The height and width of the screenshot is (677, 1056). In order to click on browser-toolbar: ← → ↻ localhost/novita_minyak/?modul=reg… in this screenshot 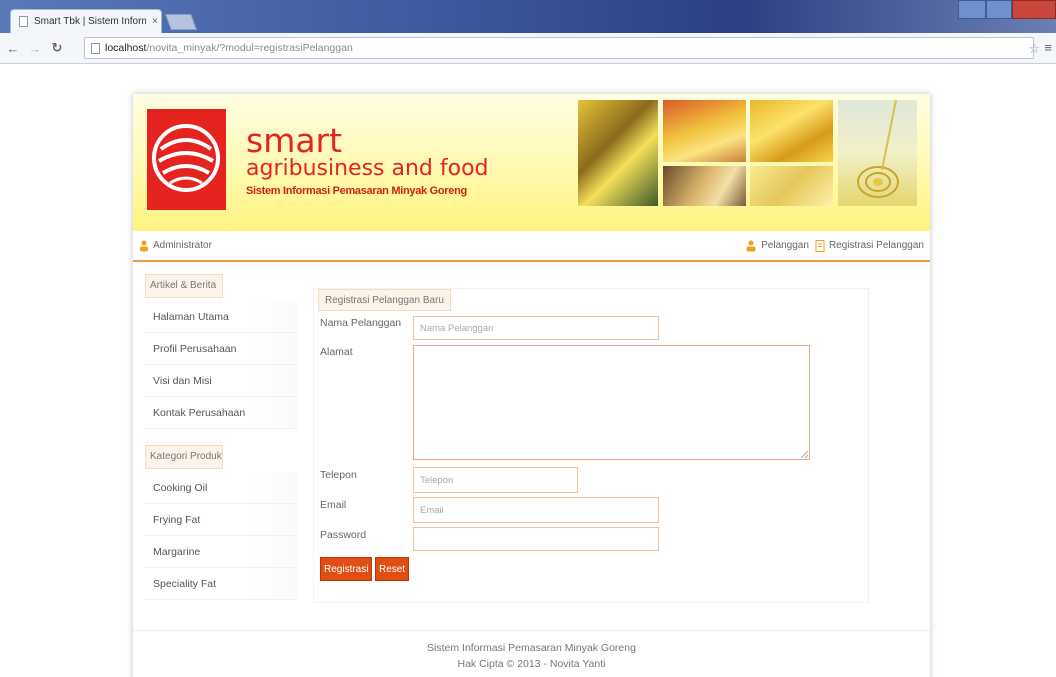, I will do `click(528, 48)`.